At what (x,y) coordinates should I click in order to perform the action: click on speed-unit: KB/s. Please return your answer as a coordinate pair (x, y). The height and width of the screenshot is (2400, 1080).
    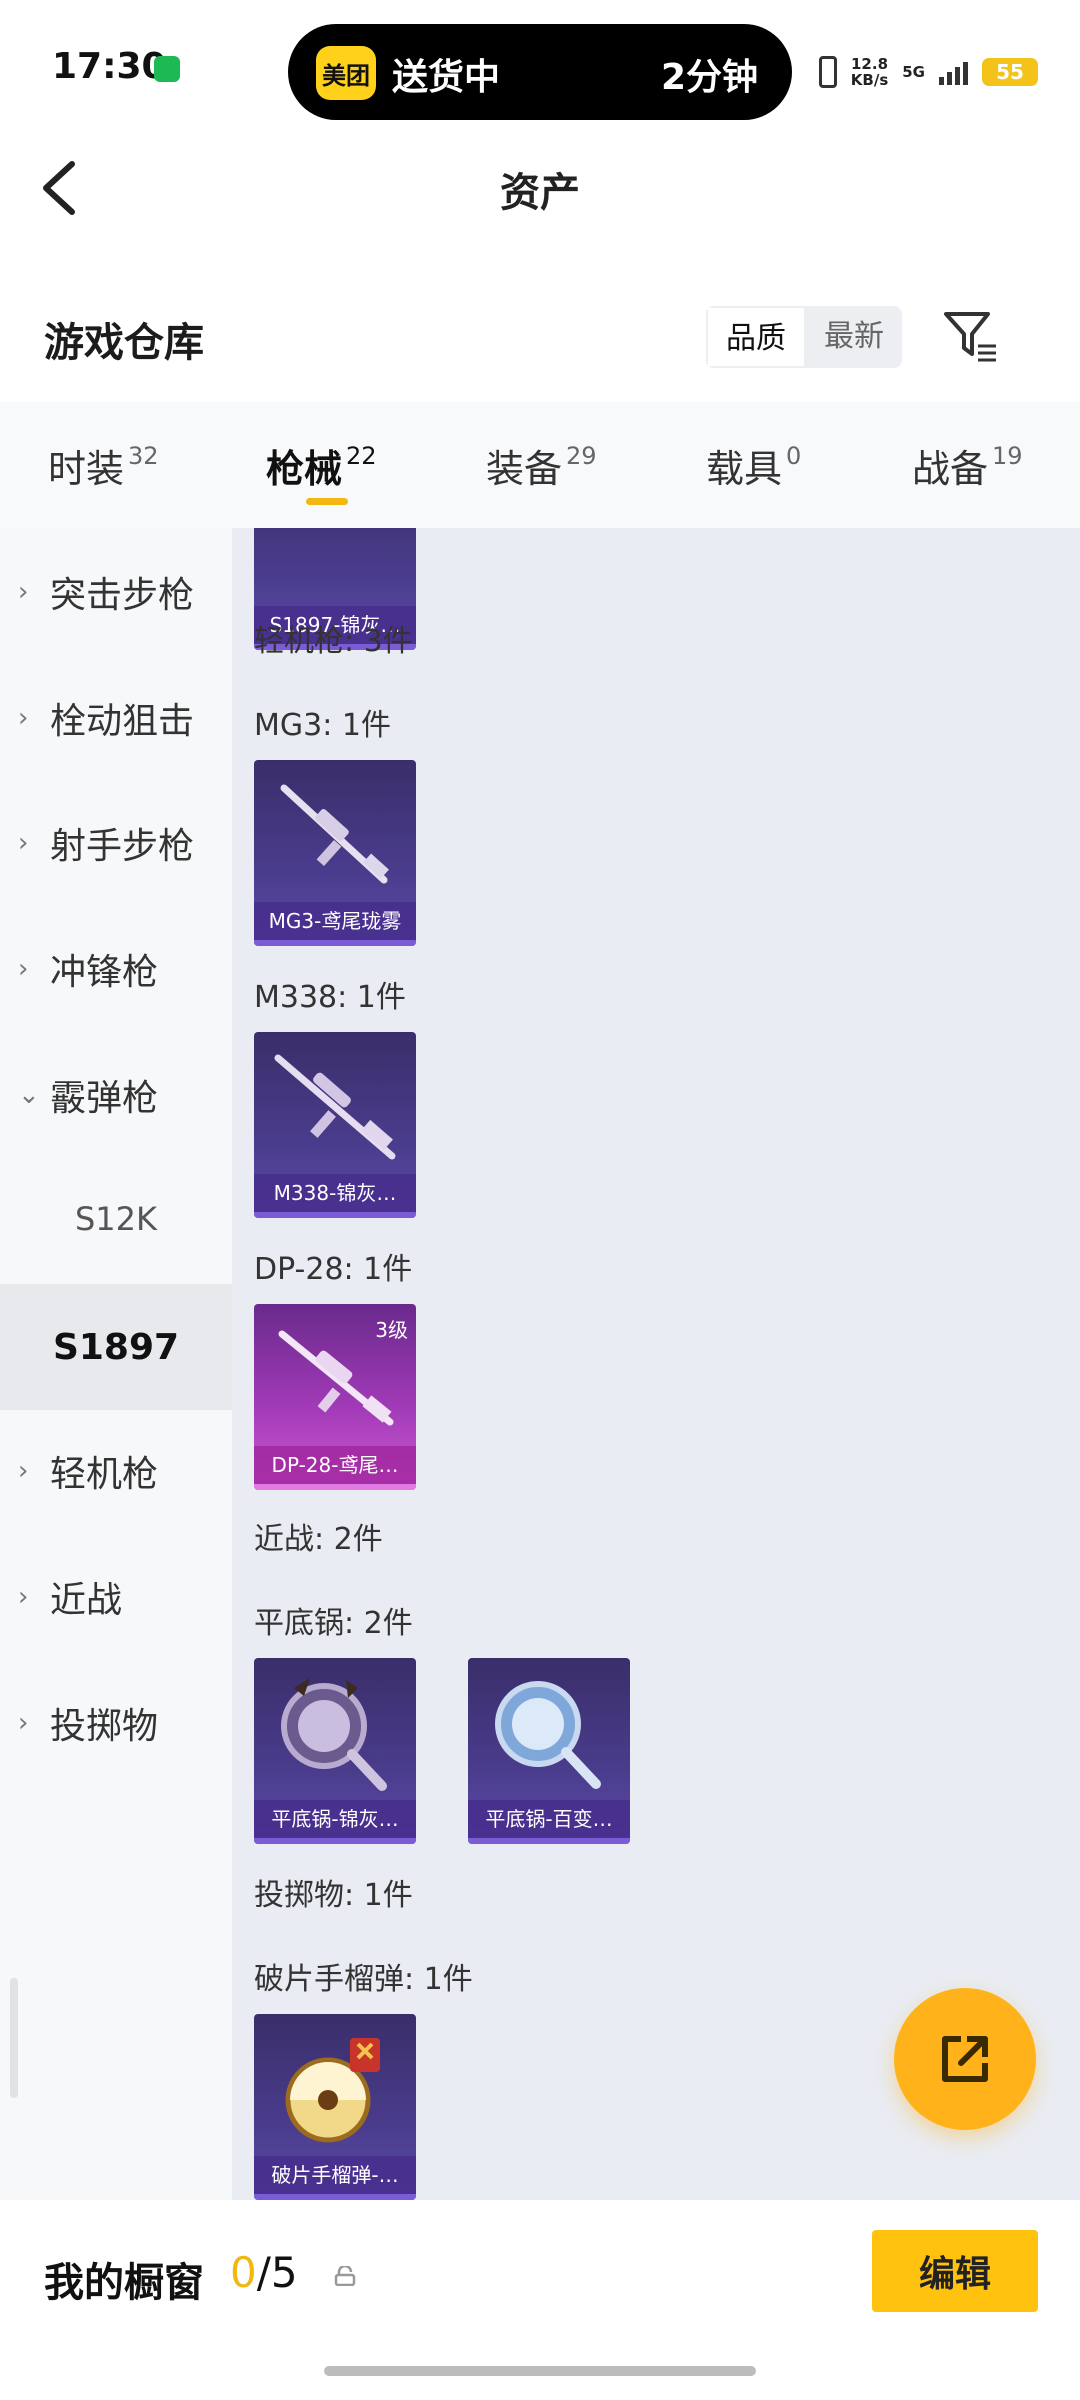
    Looking at the image, I should click on (869, 80).